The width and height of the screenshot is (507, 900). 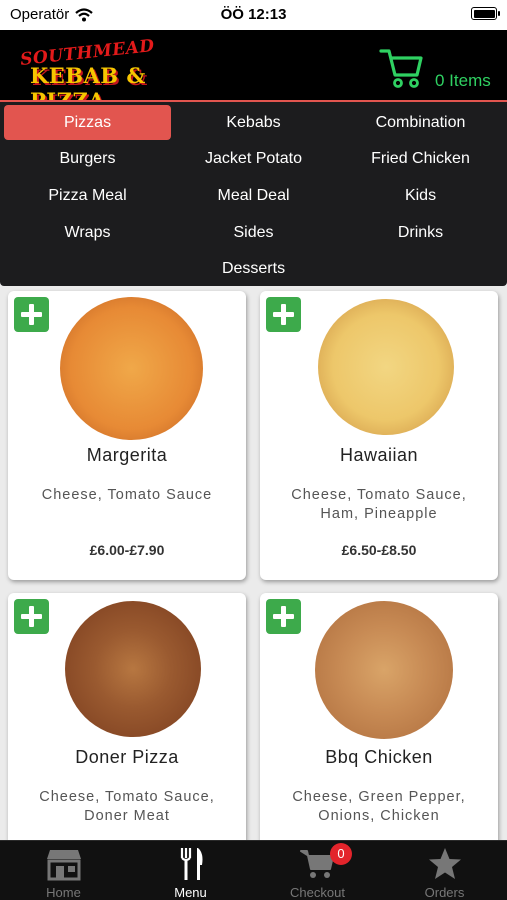 I want to click on category-pizza-meal: Pizza Meal, so click(x=87, y=195).